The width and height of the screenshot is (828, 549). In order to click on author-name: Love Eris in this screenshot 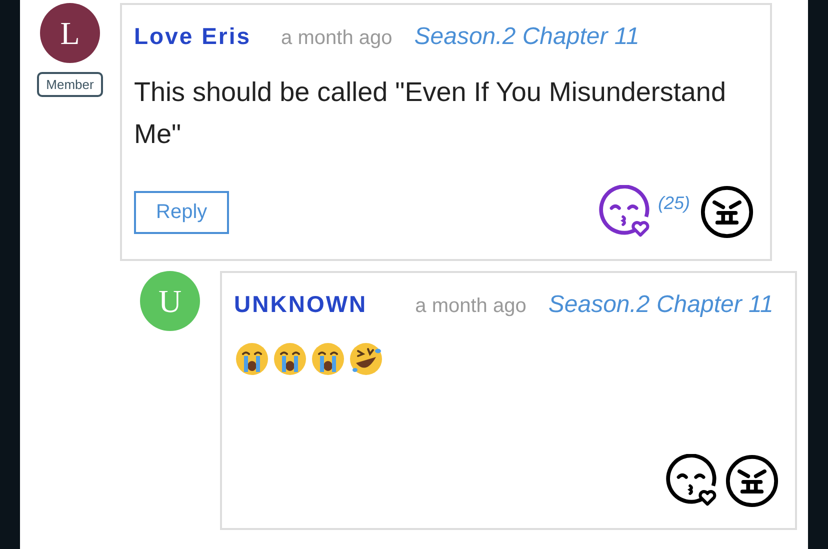, I will do `click(193, 36)`.